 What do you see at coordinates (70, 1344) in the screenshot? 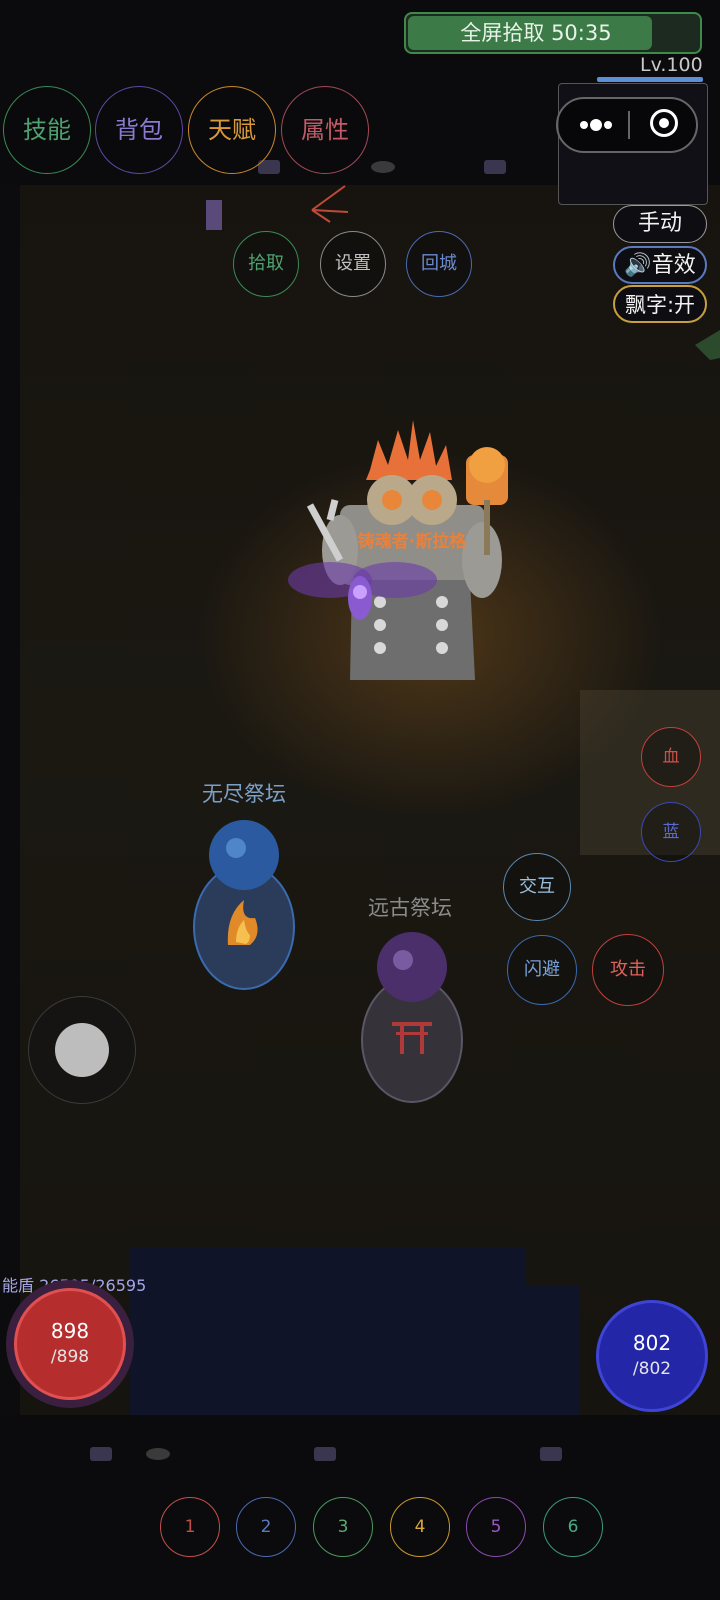
I see `hp-orb: 898 /898` at bounding box center [70, 1344].